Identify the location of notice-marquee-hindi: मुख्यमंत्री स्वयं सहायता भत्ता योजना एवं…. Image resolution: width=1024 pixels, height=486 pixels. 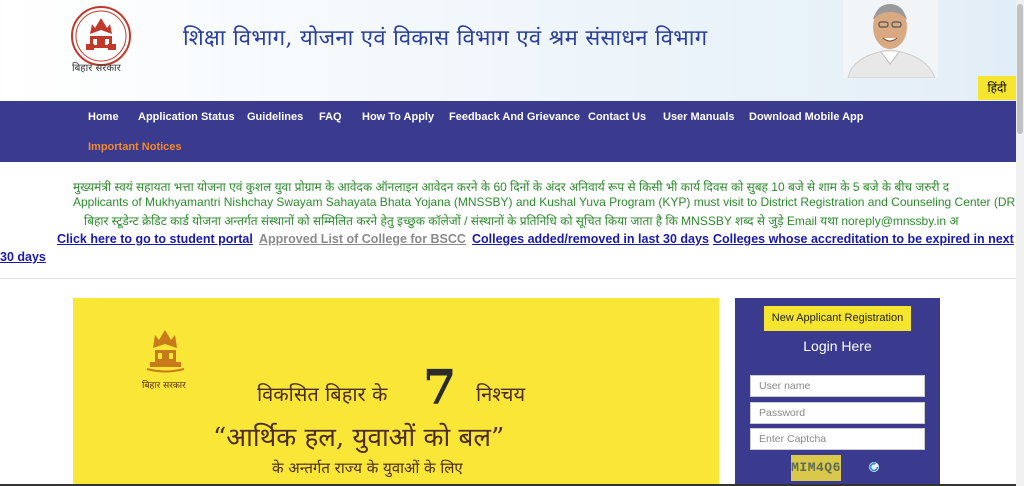
(544, 186).